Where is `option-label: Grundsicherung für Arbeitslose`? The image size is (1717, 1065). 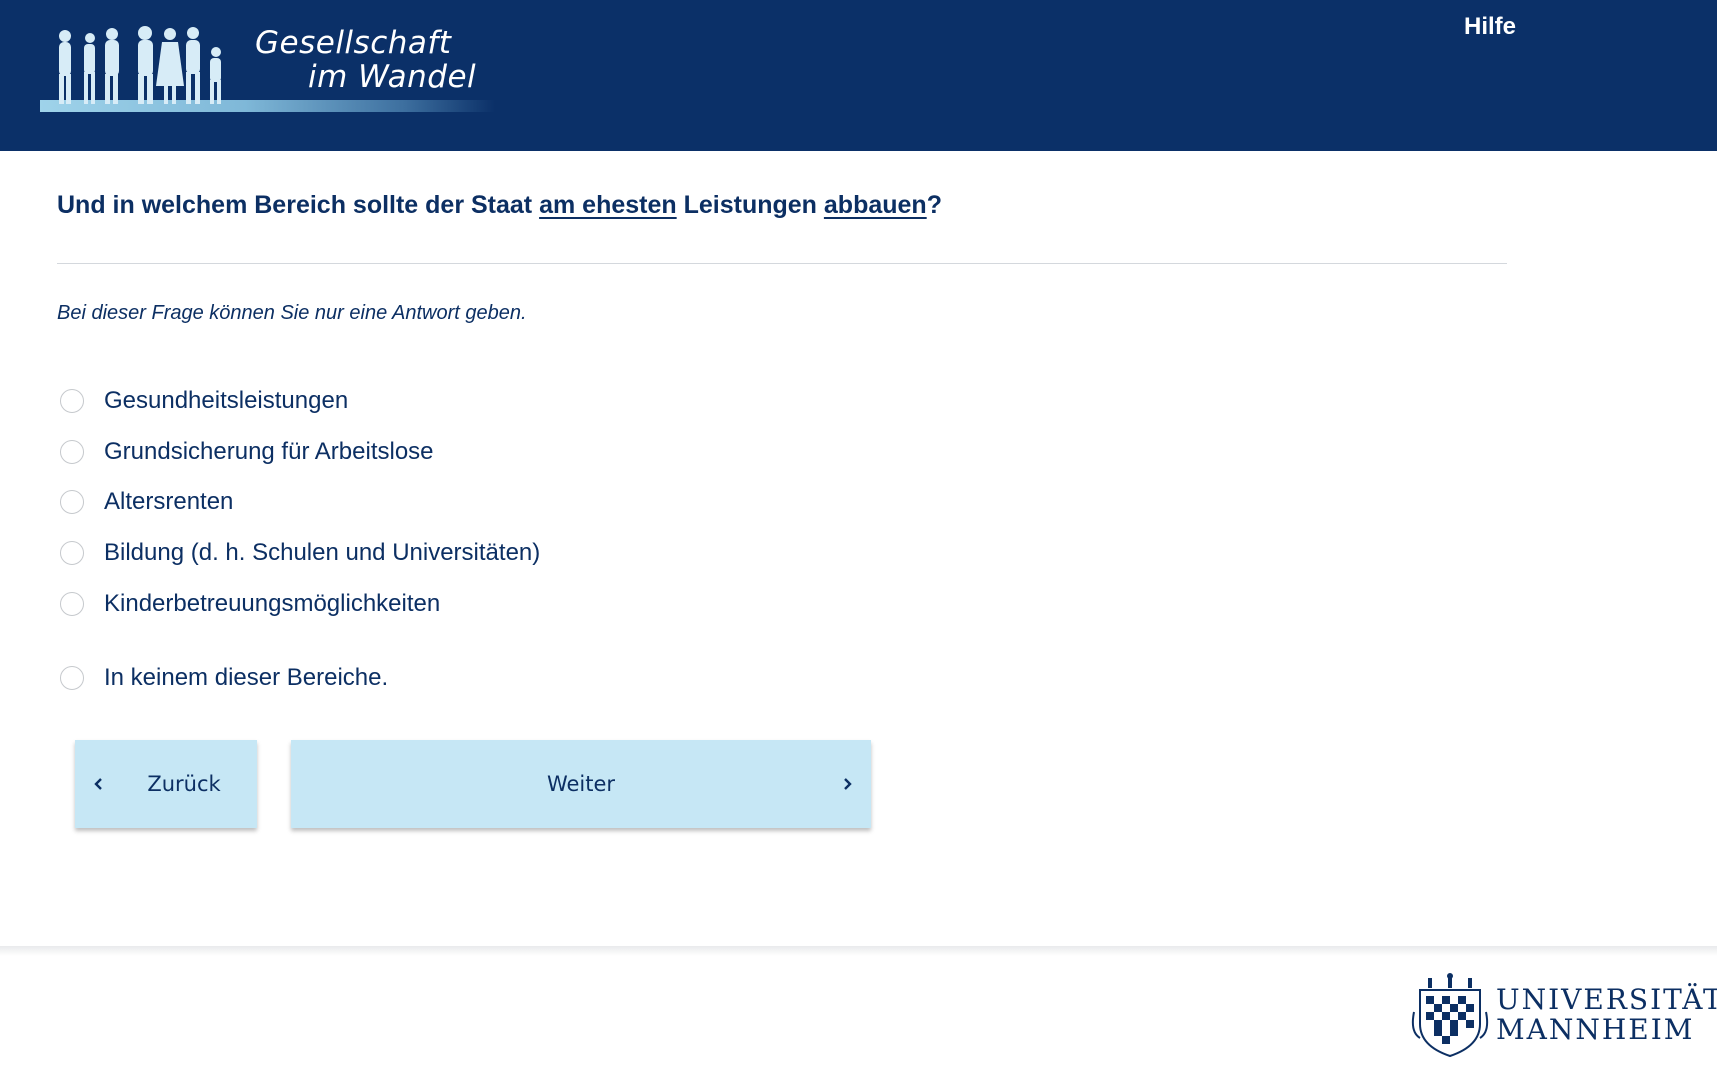
option-label: Grundsicherung für Arbeitslose is located at coordinates (269, 451).